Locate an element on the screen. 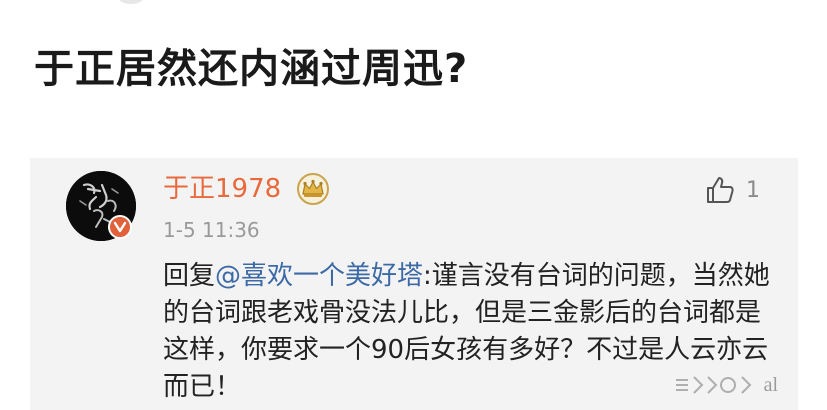 This screenshot has width=827, height=410. comment-username: 于正1978 is located at coordinates (222, 189).